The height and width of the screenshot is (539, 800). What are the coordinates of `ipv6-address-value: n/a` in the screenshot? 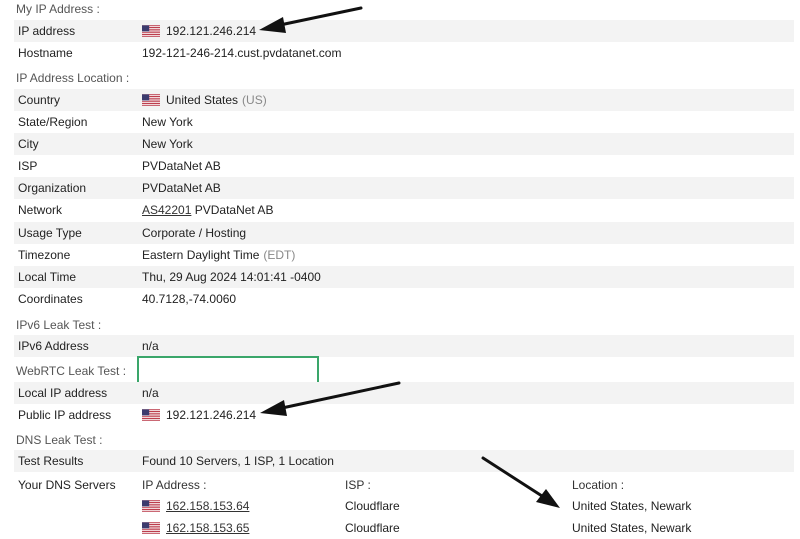 It's located at (150, 346).